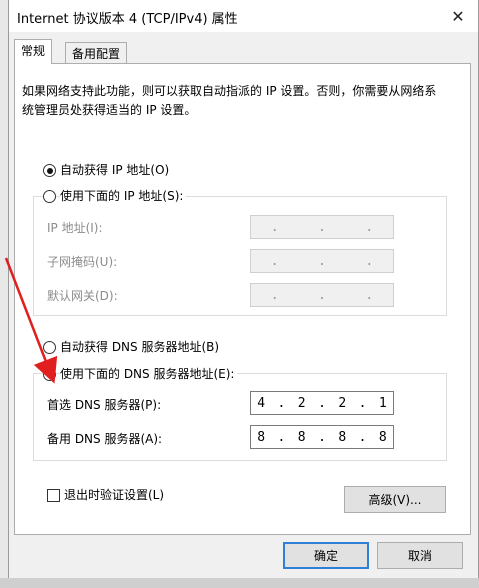 The image size is (479, 588). I want to click on validate-on-exit-label: 退出时验证设置(L), so click(114, 495).